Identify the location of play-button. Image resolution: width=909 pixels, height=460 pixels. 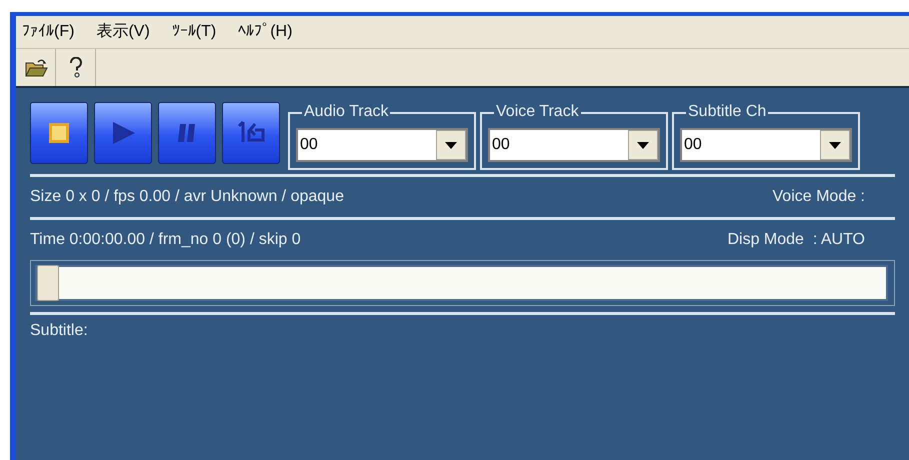
(123, 133).